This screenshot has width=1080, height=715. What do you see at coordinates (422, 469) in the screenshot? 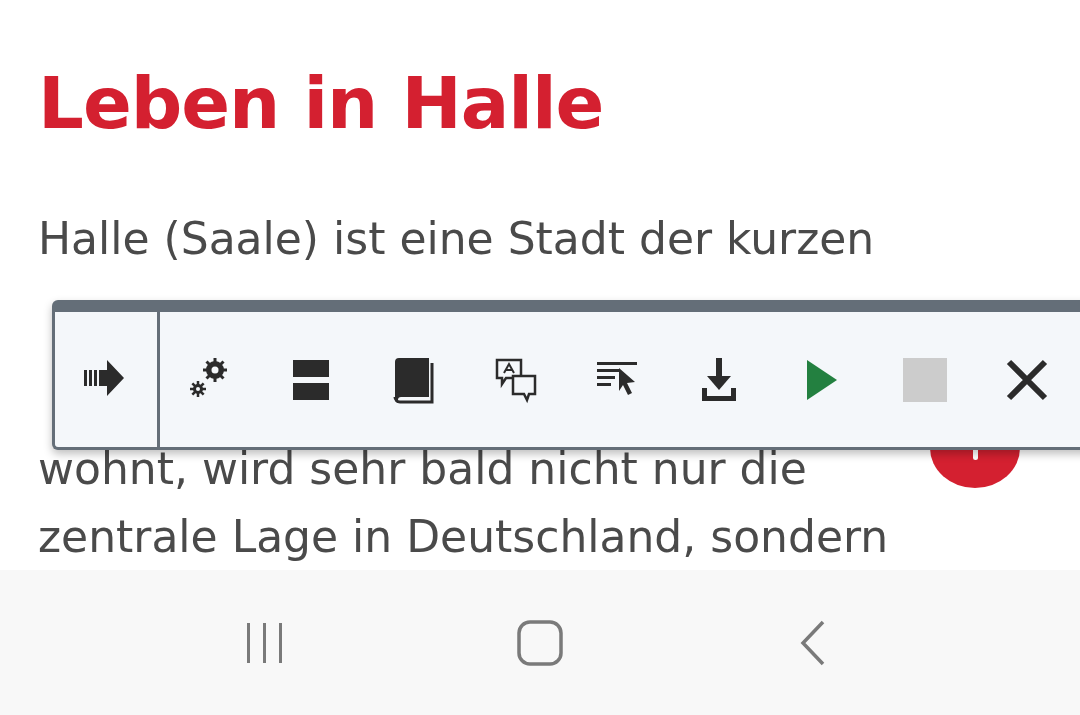
I see `paragraph-line: wohnt, wird sehr bald nicht nur die` at bounding box center [422, 469].